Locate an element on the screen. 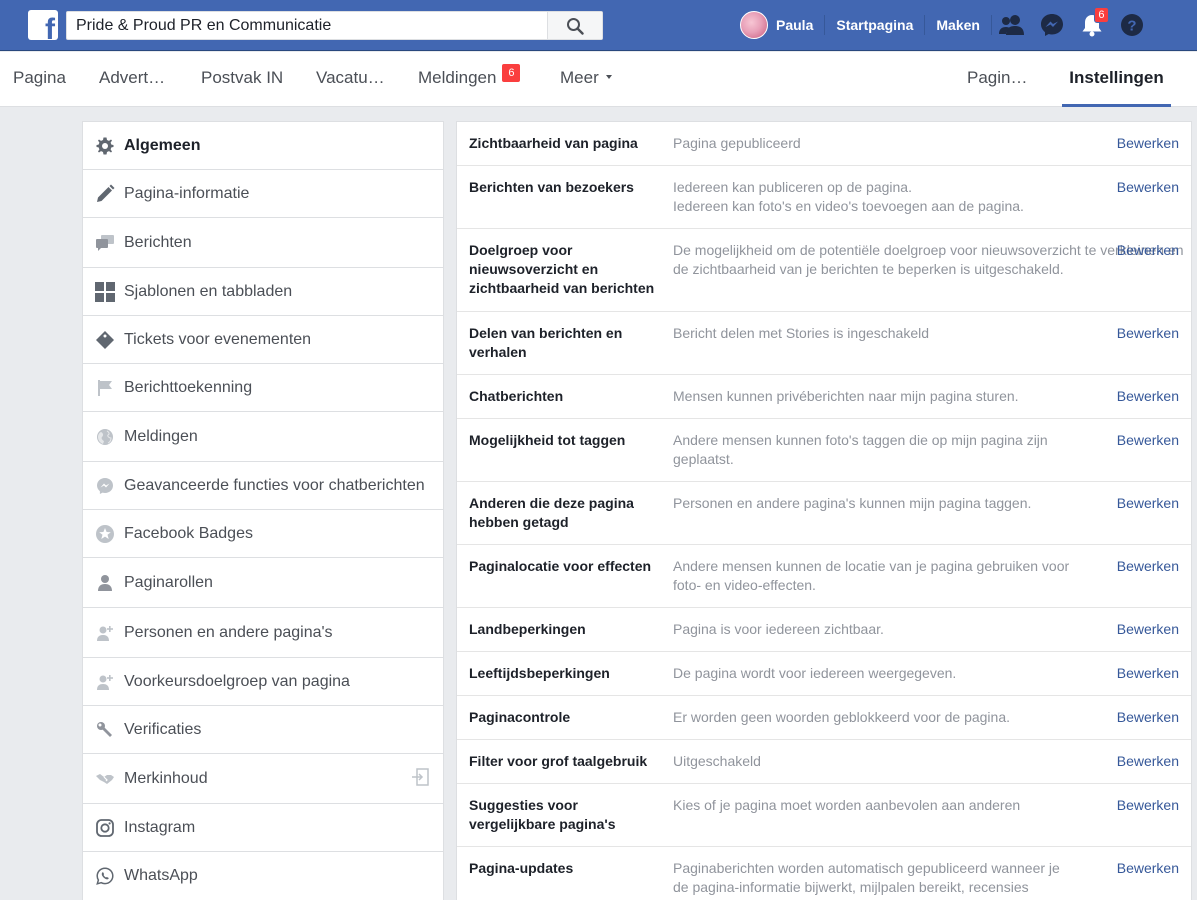 Image resolution: width=1197 pixels, height=900 pixels. tab-meldingen: Meldingen 6 is located at coordinates (469, 79).